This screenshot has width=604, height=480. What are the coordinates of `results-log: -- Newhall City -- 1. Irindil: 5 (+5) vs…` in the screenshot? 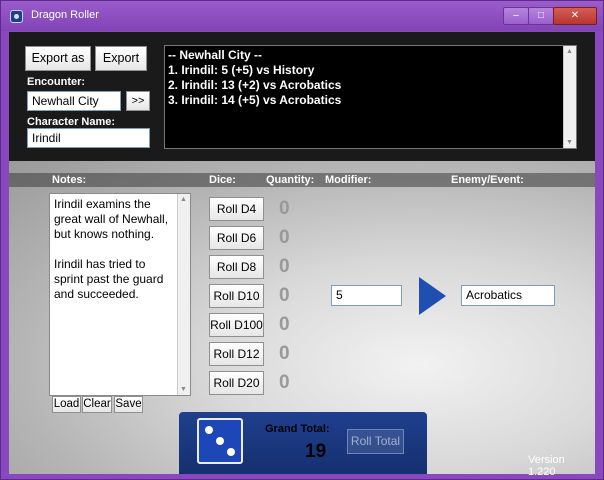 It's located at (370, 97).